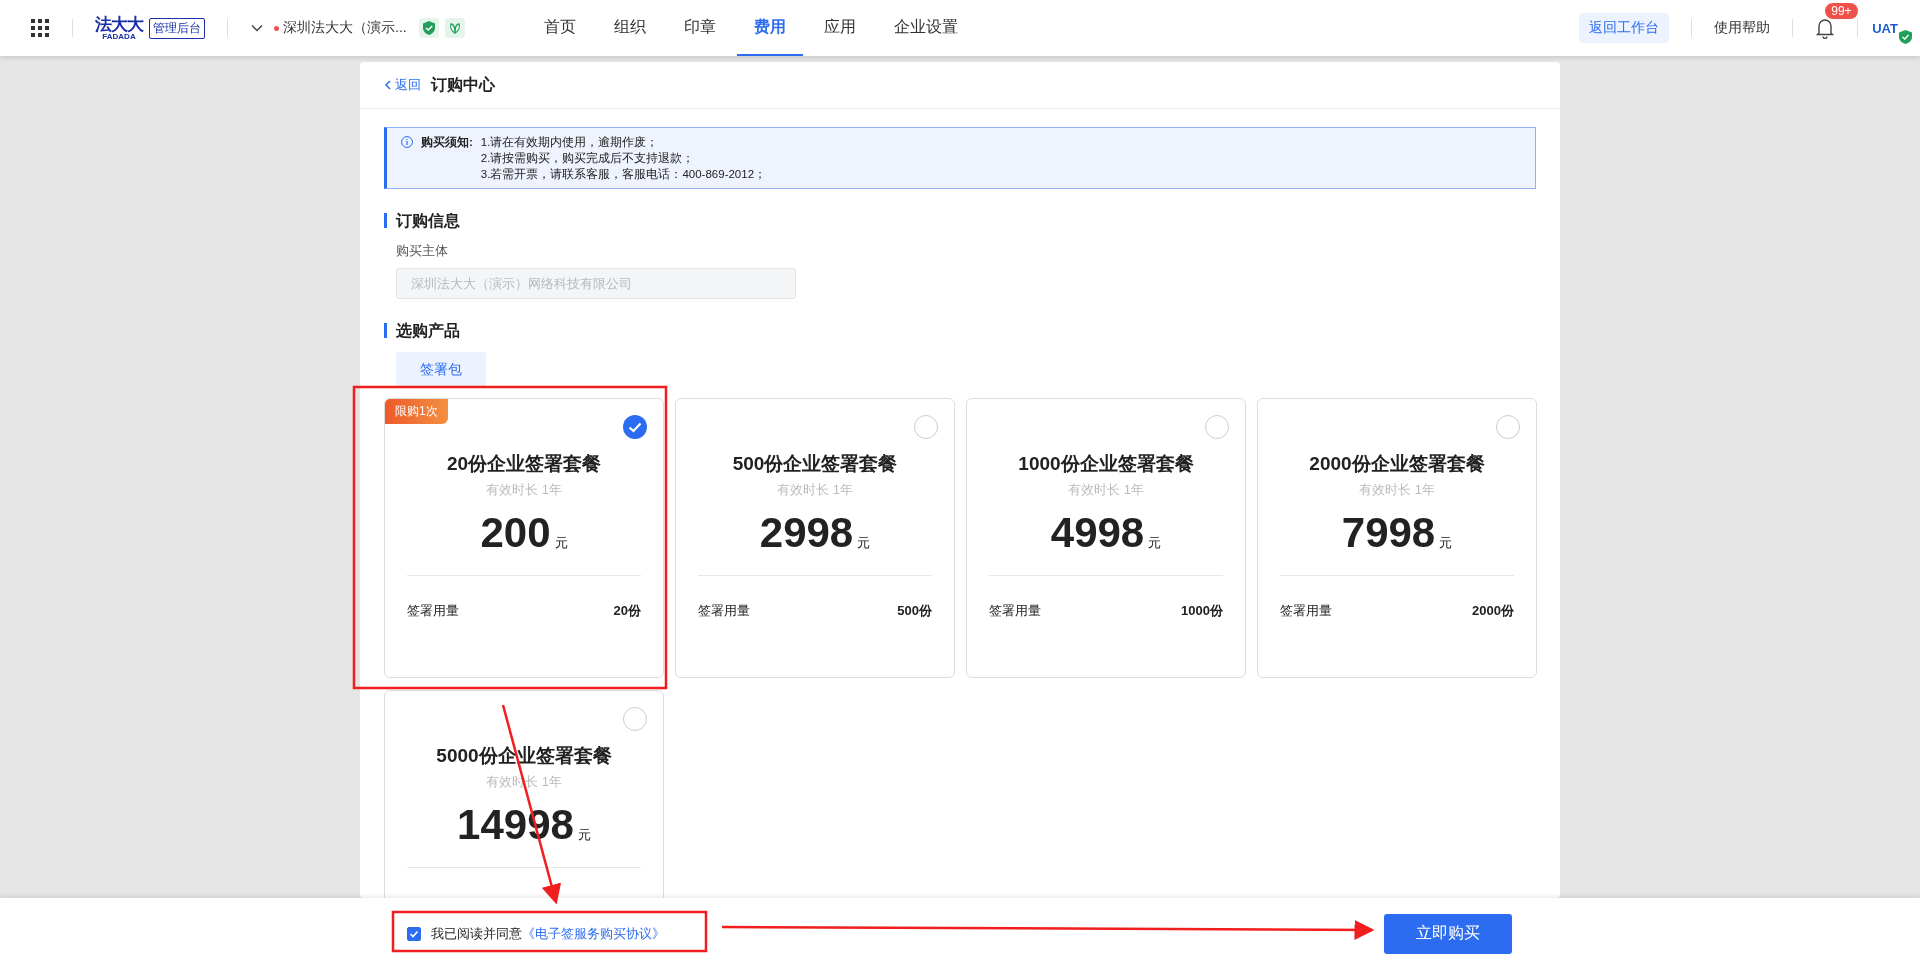 This screenshot has width=1920, height=969. I want to click on chevron-left-icon, so click(388, 85).